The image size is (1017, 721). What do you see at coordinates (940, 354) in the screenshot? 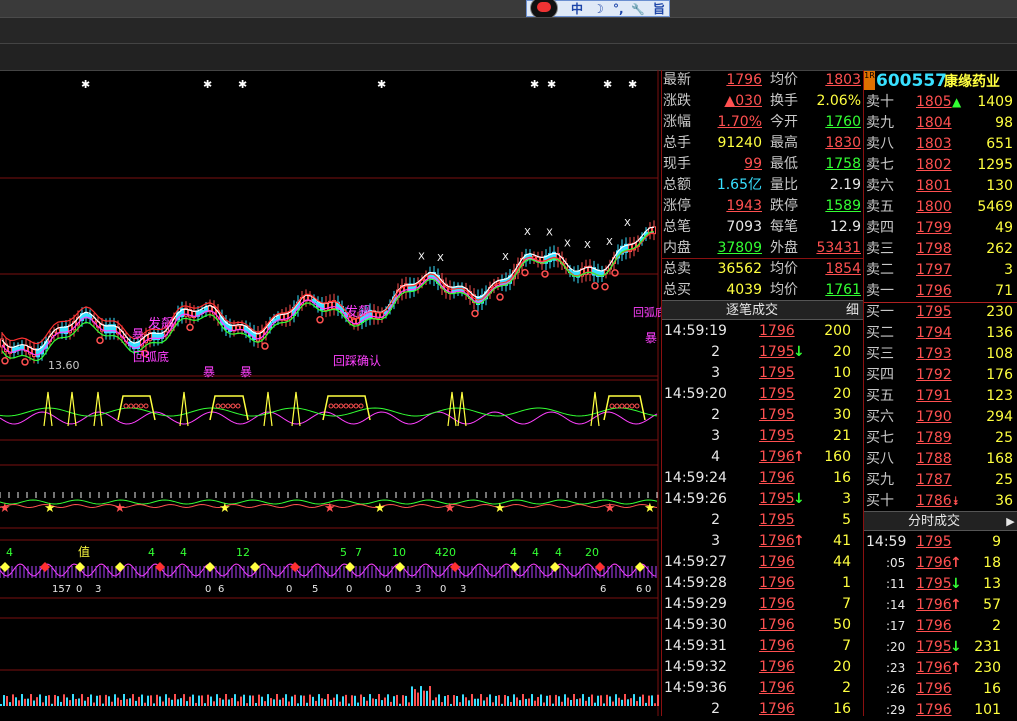
I see `order-book-row: 买三 1793 108` at bounding box center [940, 354].